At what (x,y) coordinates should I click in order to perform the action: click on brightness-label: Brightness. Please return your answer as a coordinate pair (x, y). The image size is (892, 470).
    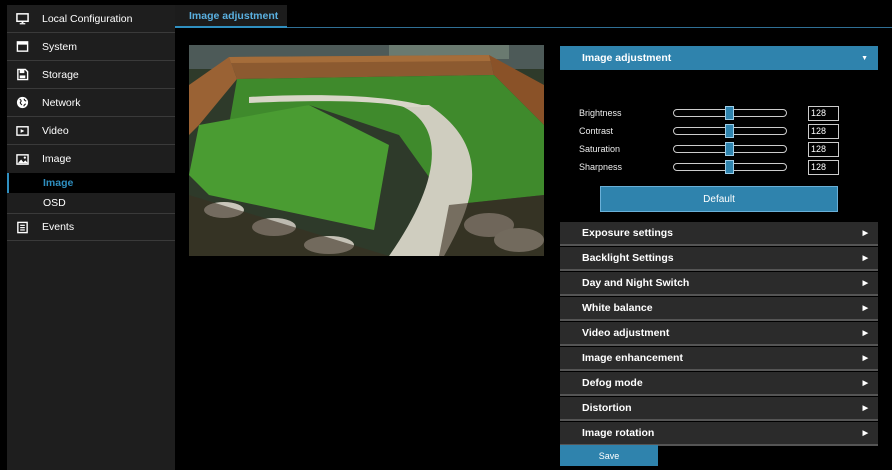
    Looking at the image, I should click on (600, 113).